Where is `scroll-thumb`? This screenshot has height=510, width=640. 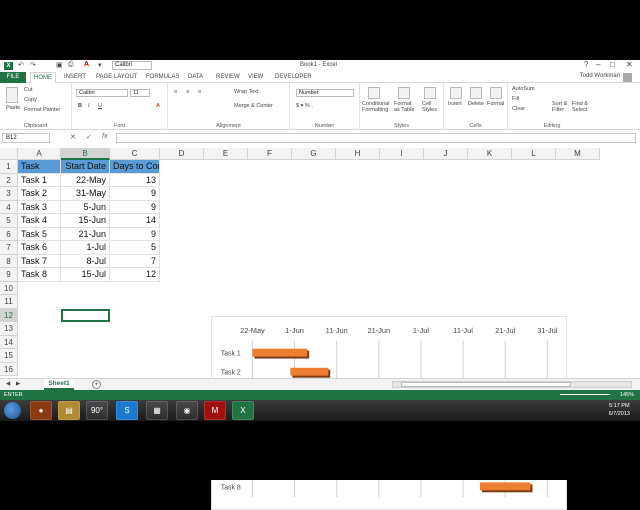 scroll-thumb is located at coordinates (486, 384).